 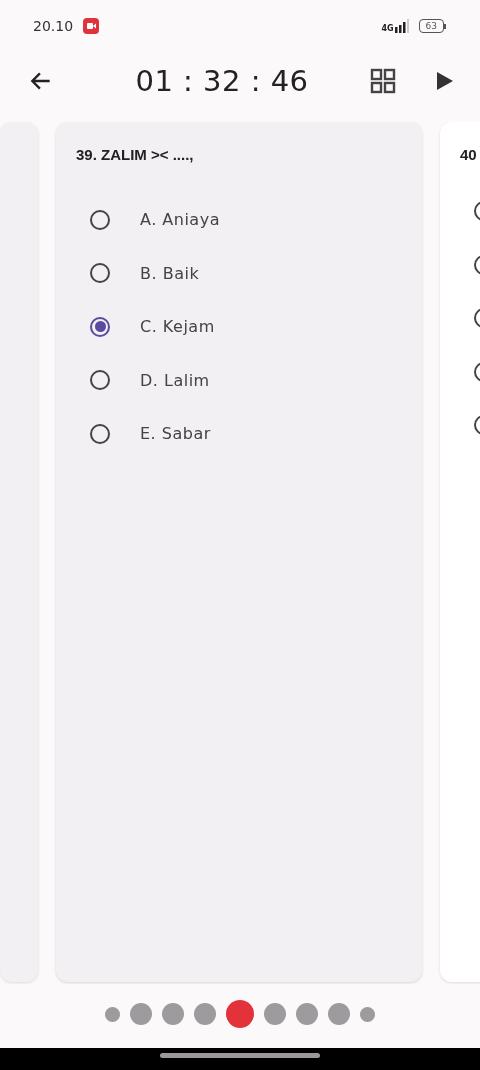 I want to click on battery-icon: 63, so click(x=432, y=26).